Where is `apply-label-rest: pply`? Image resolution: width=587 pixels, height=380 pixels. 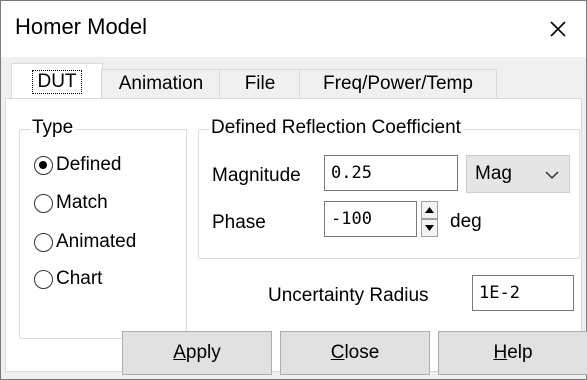 apply-label-rest: pply is located at coordinates (203, 352).